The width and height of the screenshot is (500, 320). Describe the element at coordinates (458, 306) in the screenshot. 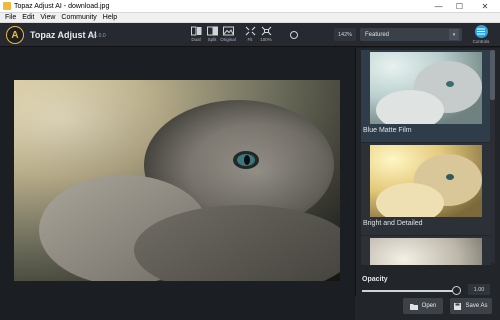

I see `save-icon` at that location.